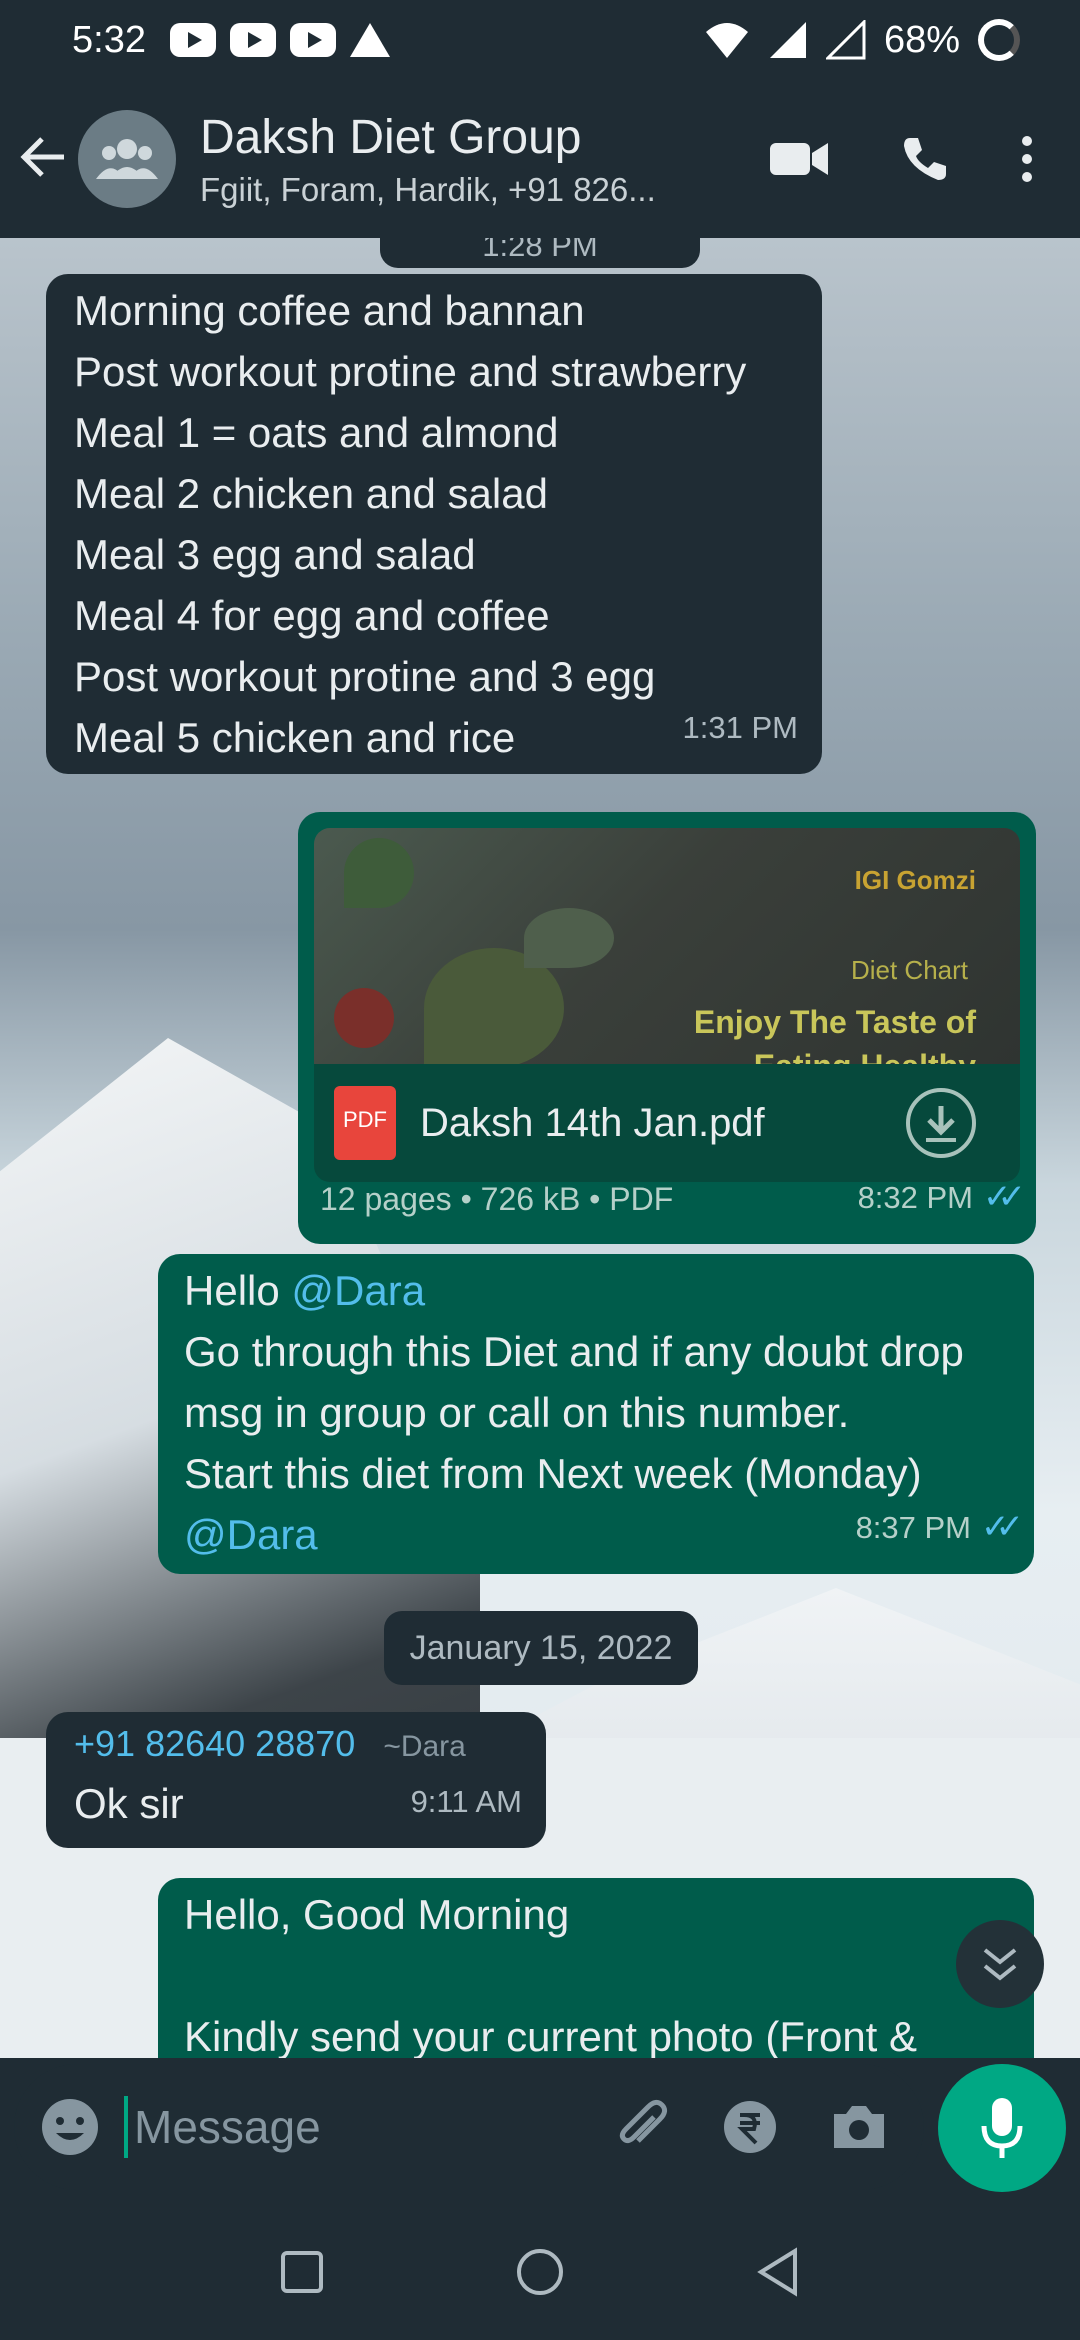 The height and width of the screenshot is (2340, 1080). Describe the element at coordinates (466, 1801) in the screenshot. I see `message-time: 9:11 AM` at that location.